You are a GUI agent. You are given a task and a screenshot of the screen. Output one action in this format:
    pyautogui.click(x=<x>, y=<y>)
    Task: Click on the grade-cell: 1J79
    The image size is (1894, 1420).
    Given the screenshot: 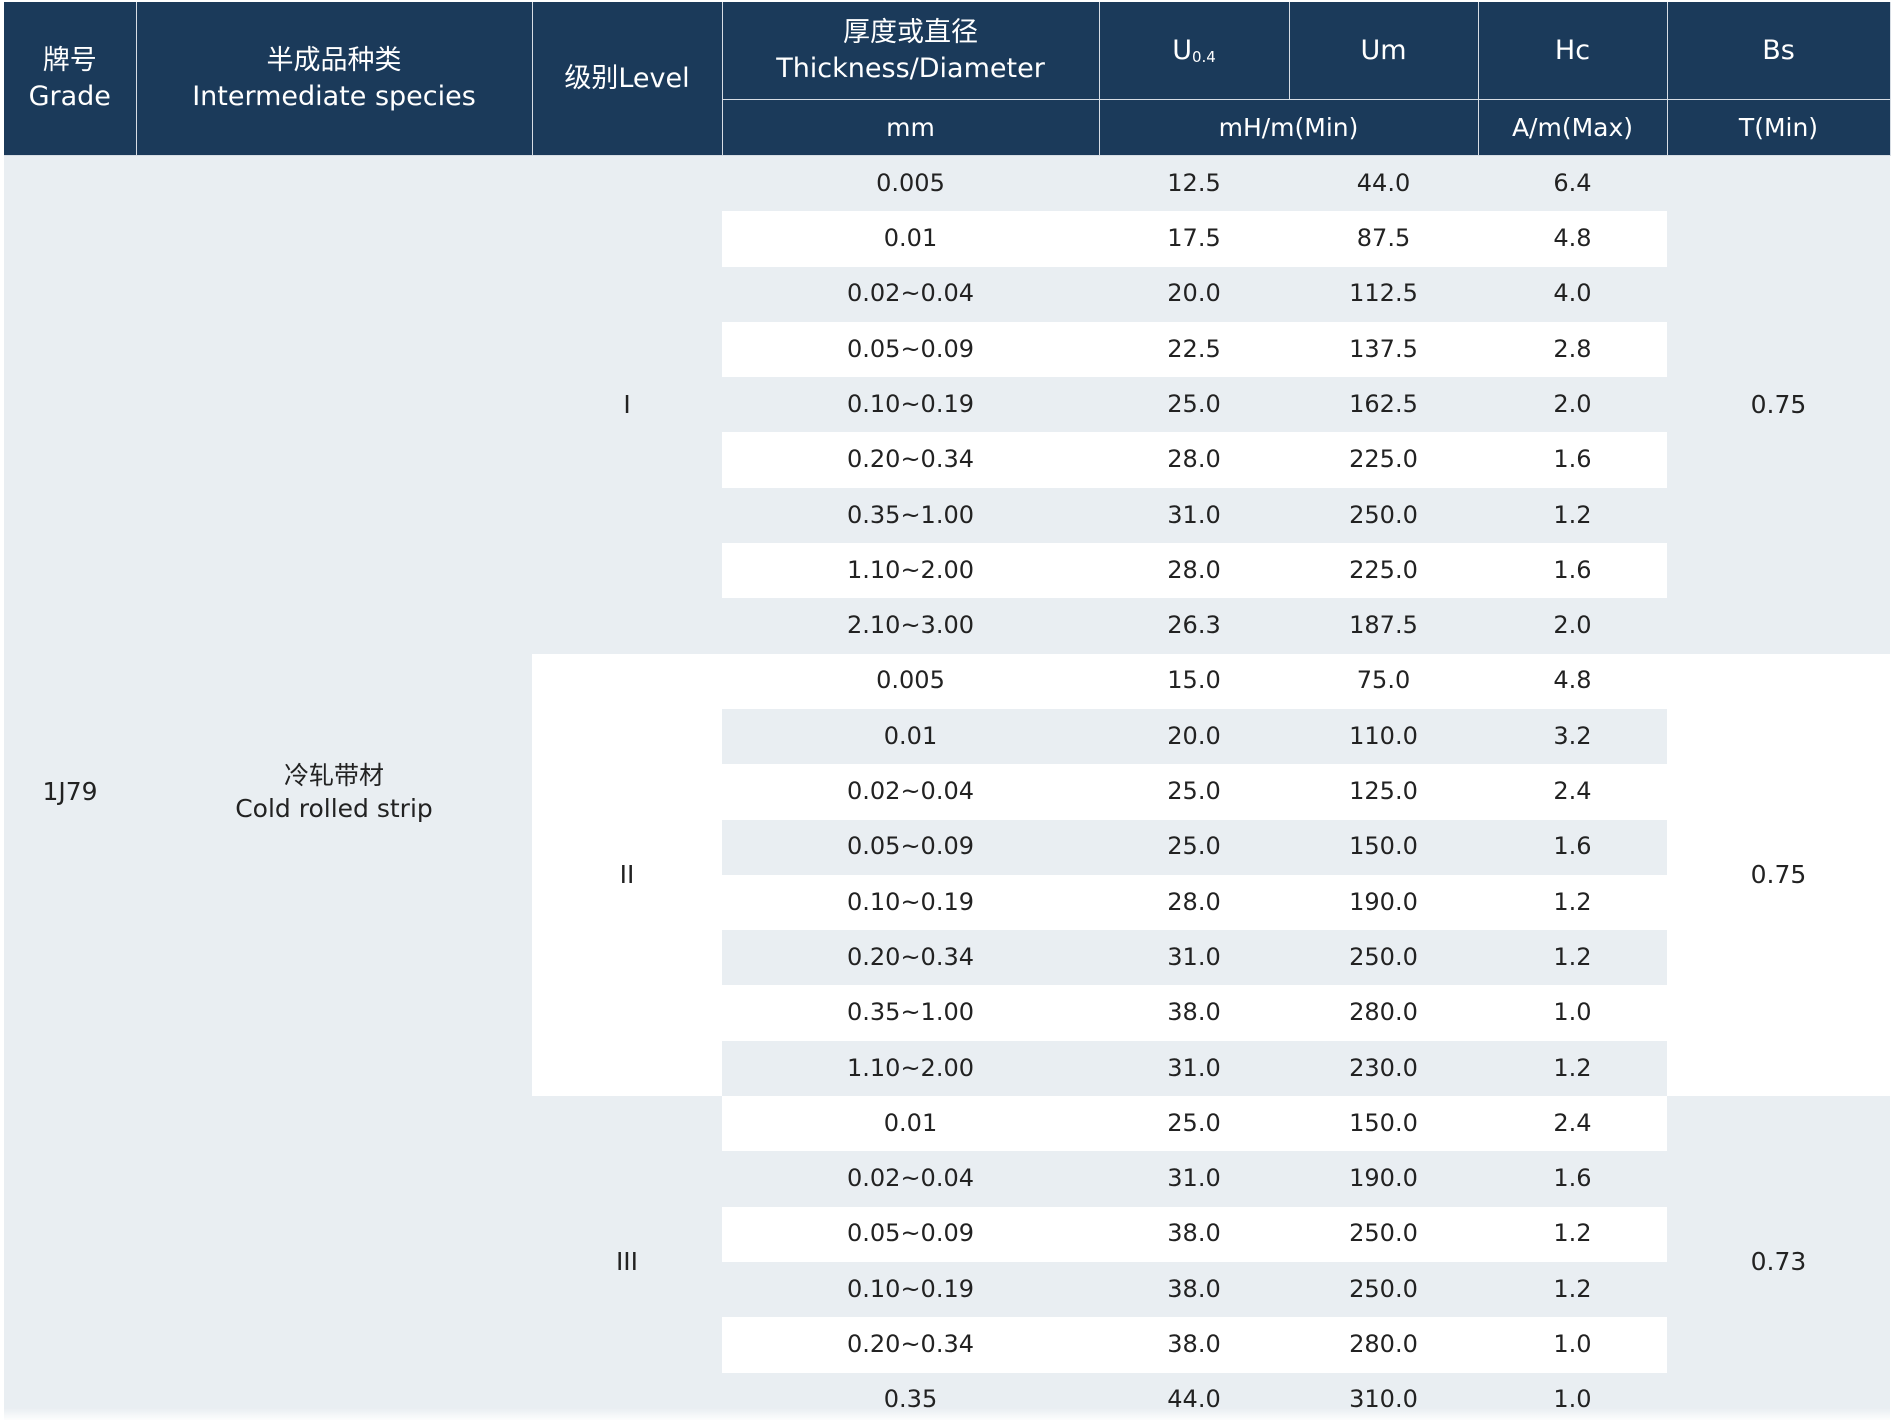 What is the action you would take?
    pyautogui.click(x=70, y=787)
    